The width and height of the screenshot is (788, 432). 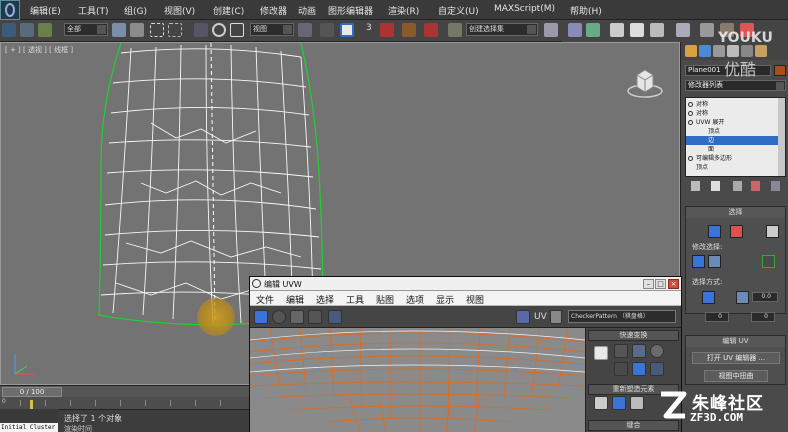 What do you see at coordinates (601, 403) in the screenshot?
I see `straighten-icon` at bounding box center [601, 403].